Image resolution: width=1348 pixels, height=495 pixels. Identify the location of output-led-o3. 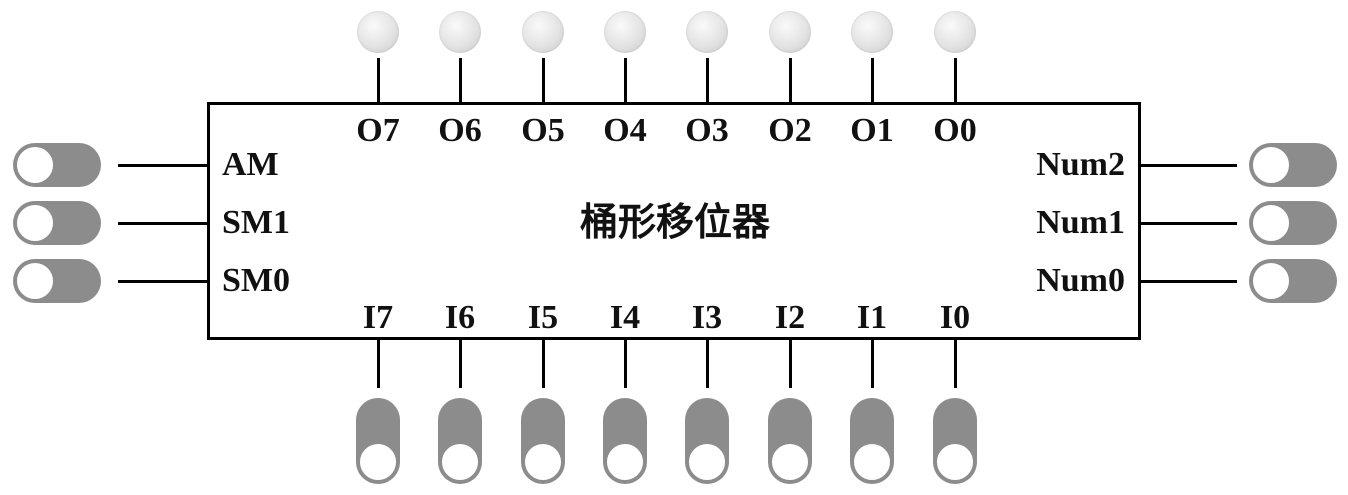
(707, 32).